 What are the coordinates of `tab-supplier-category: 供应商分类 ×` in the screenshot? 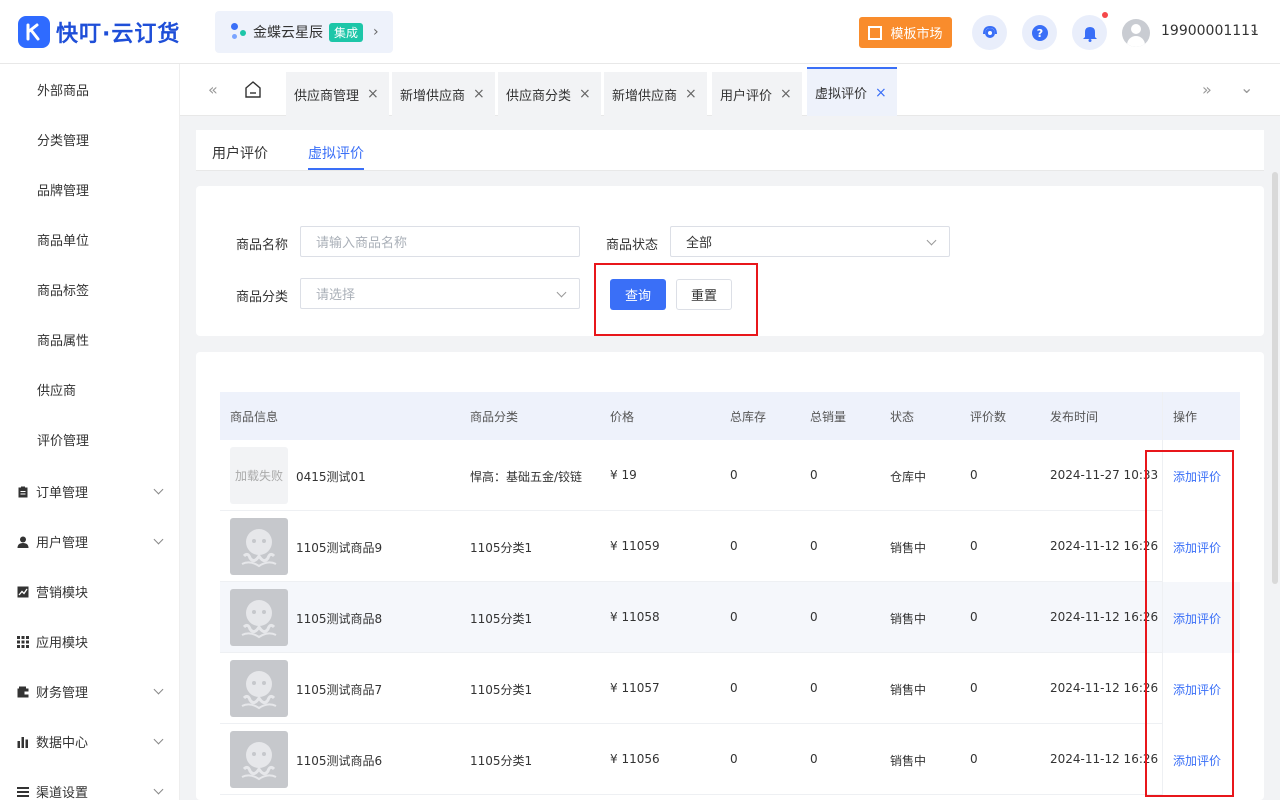 It's located at (549, 94).